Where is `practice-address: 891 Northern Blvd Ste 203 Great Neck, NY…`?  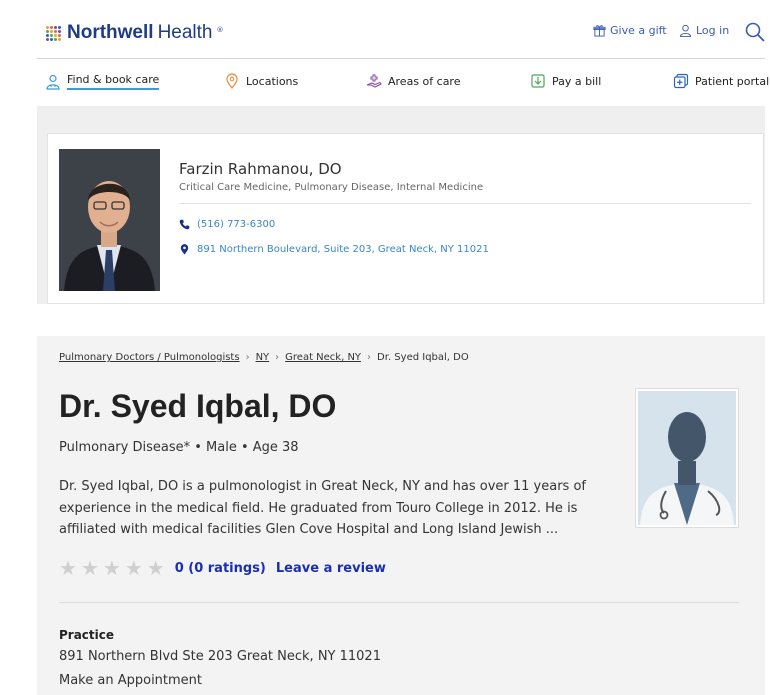
practice-address: 891 Northern Blvd Ste 203 Great Neck, NY… is located at coordinates (220, 656).